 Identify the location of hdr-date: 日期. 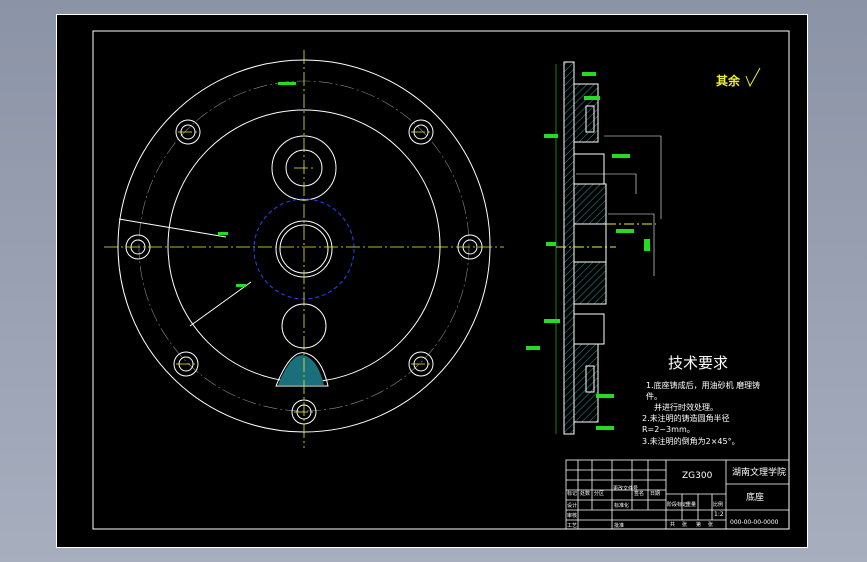
(655, 494).